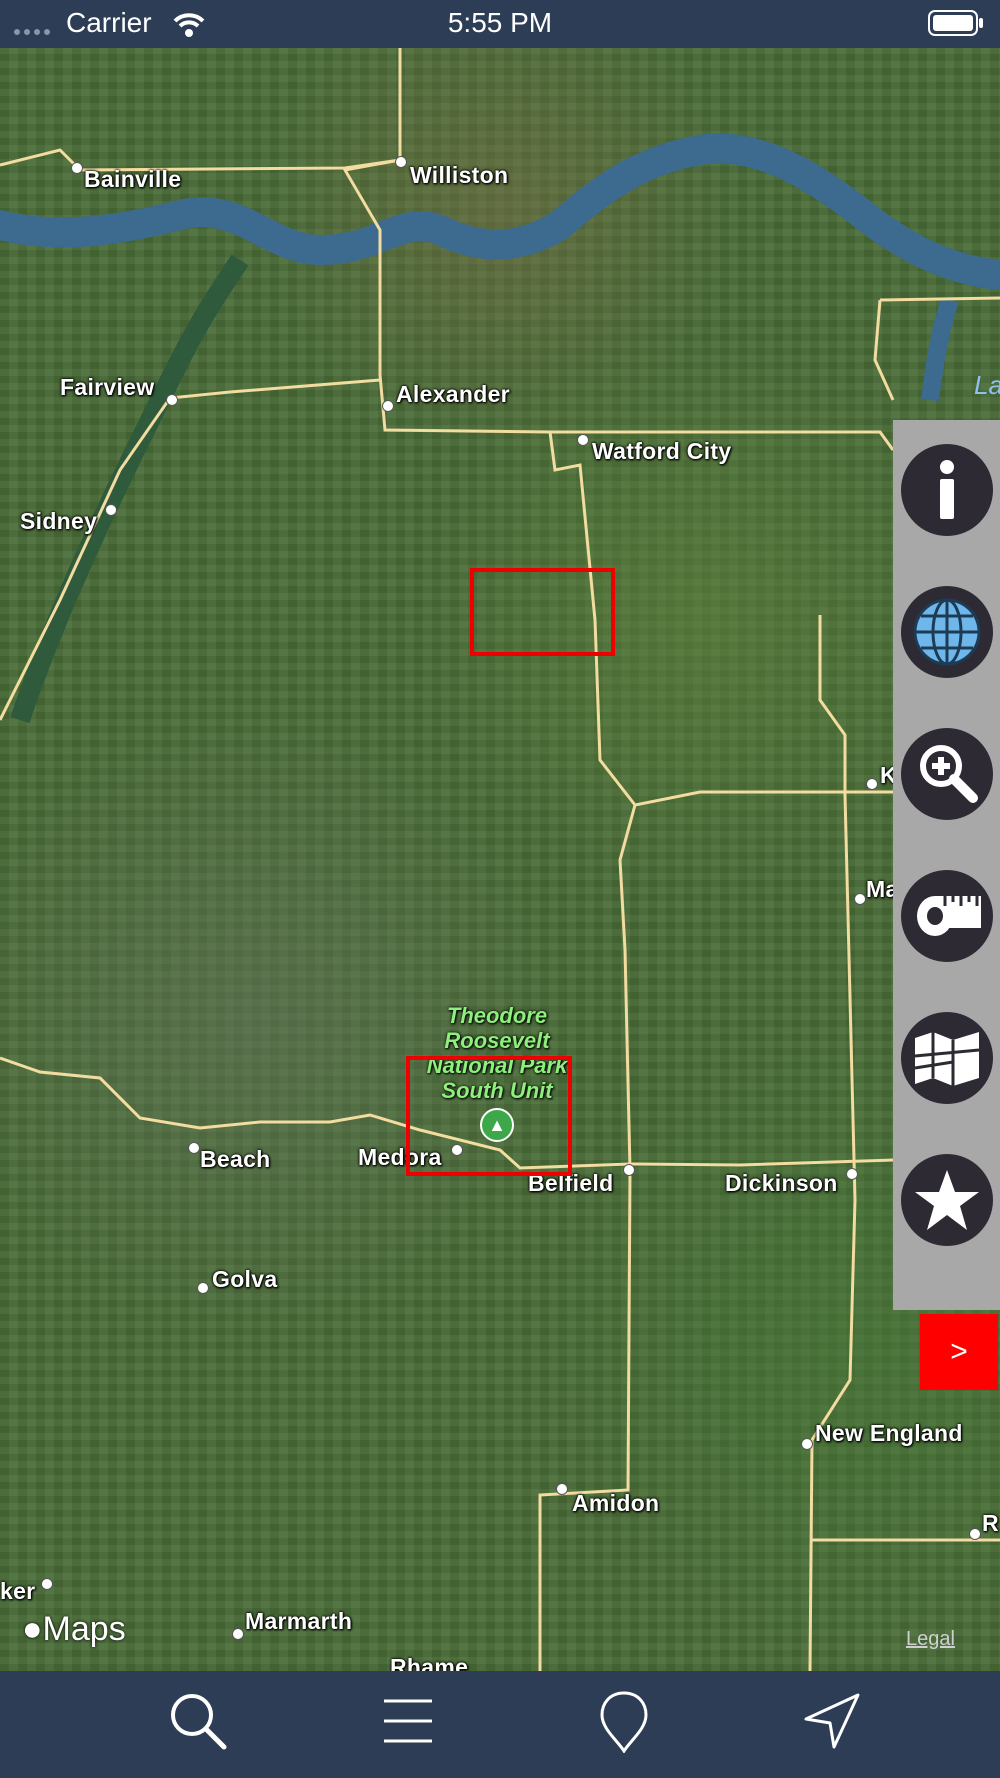 Image resolution: width=1000 pixels, height=1778 pixels. I want to click on place-label: Watford City, so click(662, 451).